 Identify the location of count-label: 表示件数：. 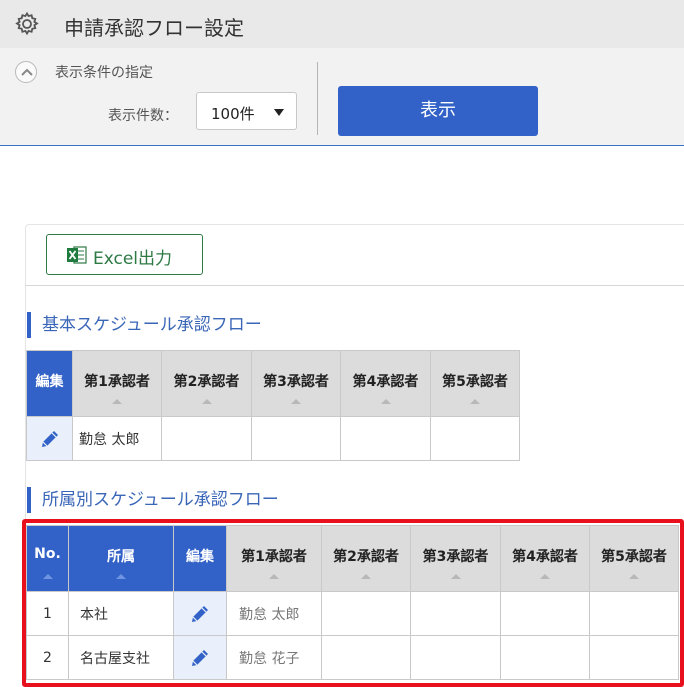
(143, 116).